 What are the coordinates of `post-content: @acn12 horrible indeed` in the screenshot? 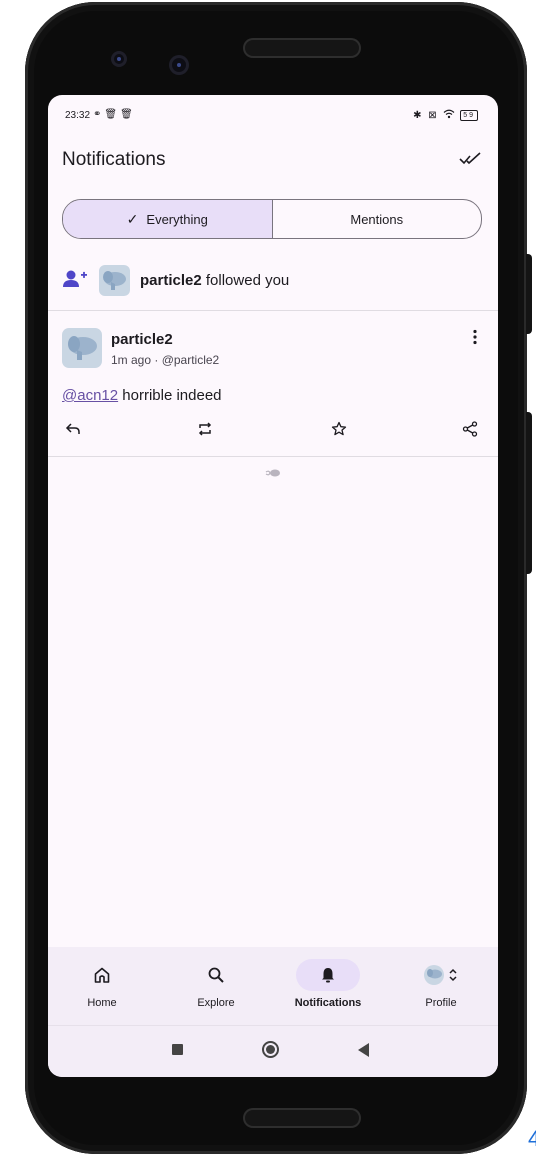 It's located at (142, 395).